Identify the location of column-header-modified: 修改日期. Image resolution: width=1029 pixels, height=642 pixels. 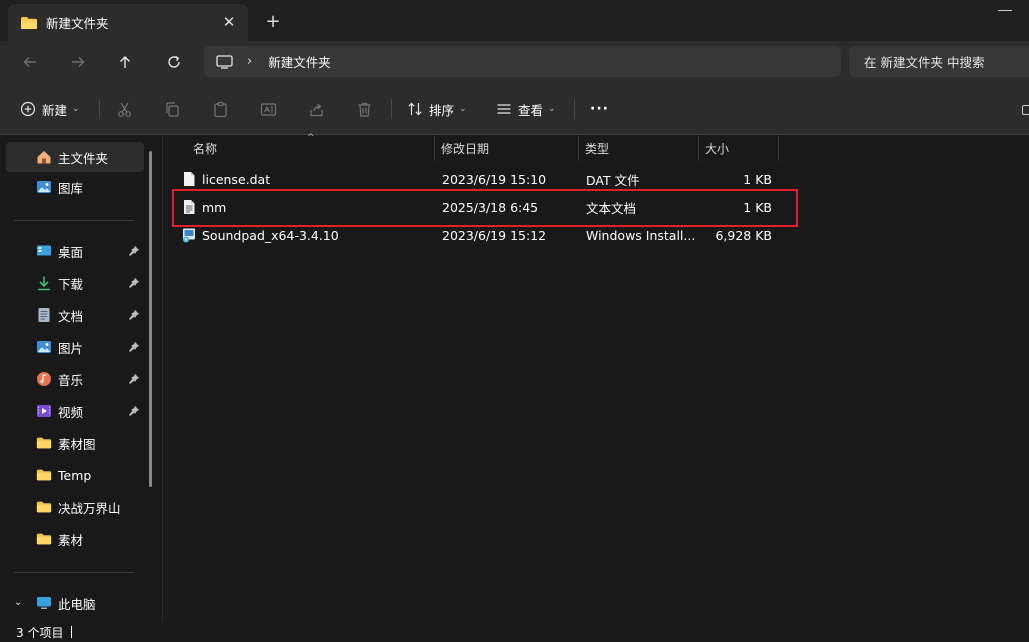
(507, 148).